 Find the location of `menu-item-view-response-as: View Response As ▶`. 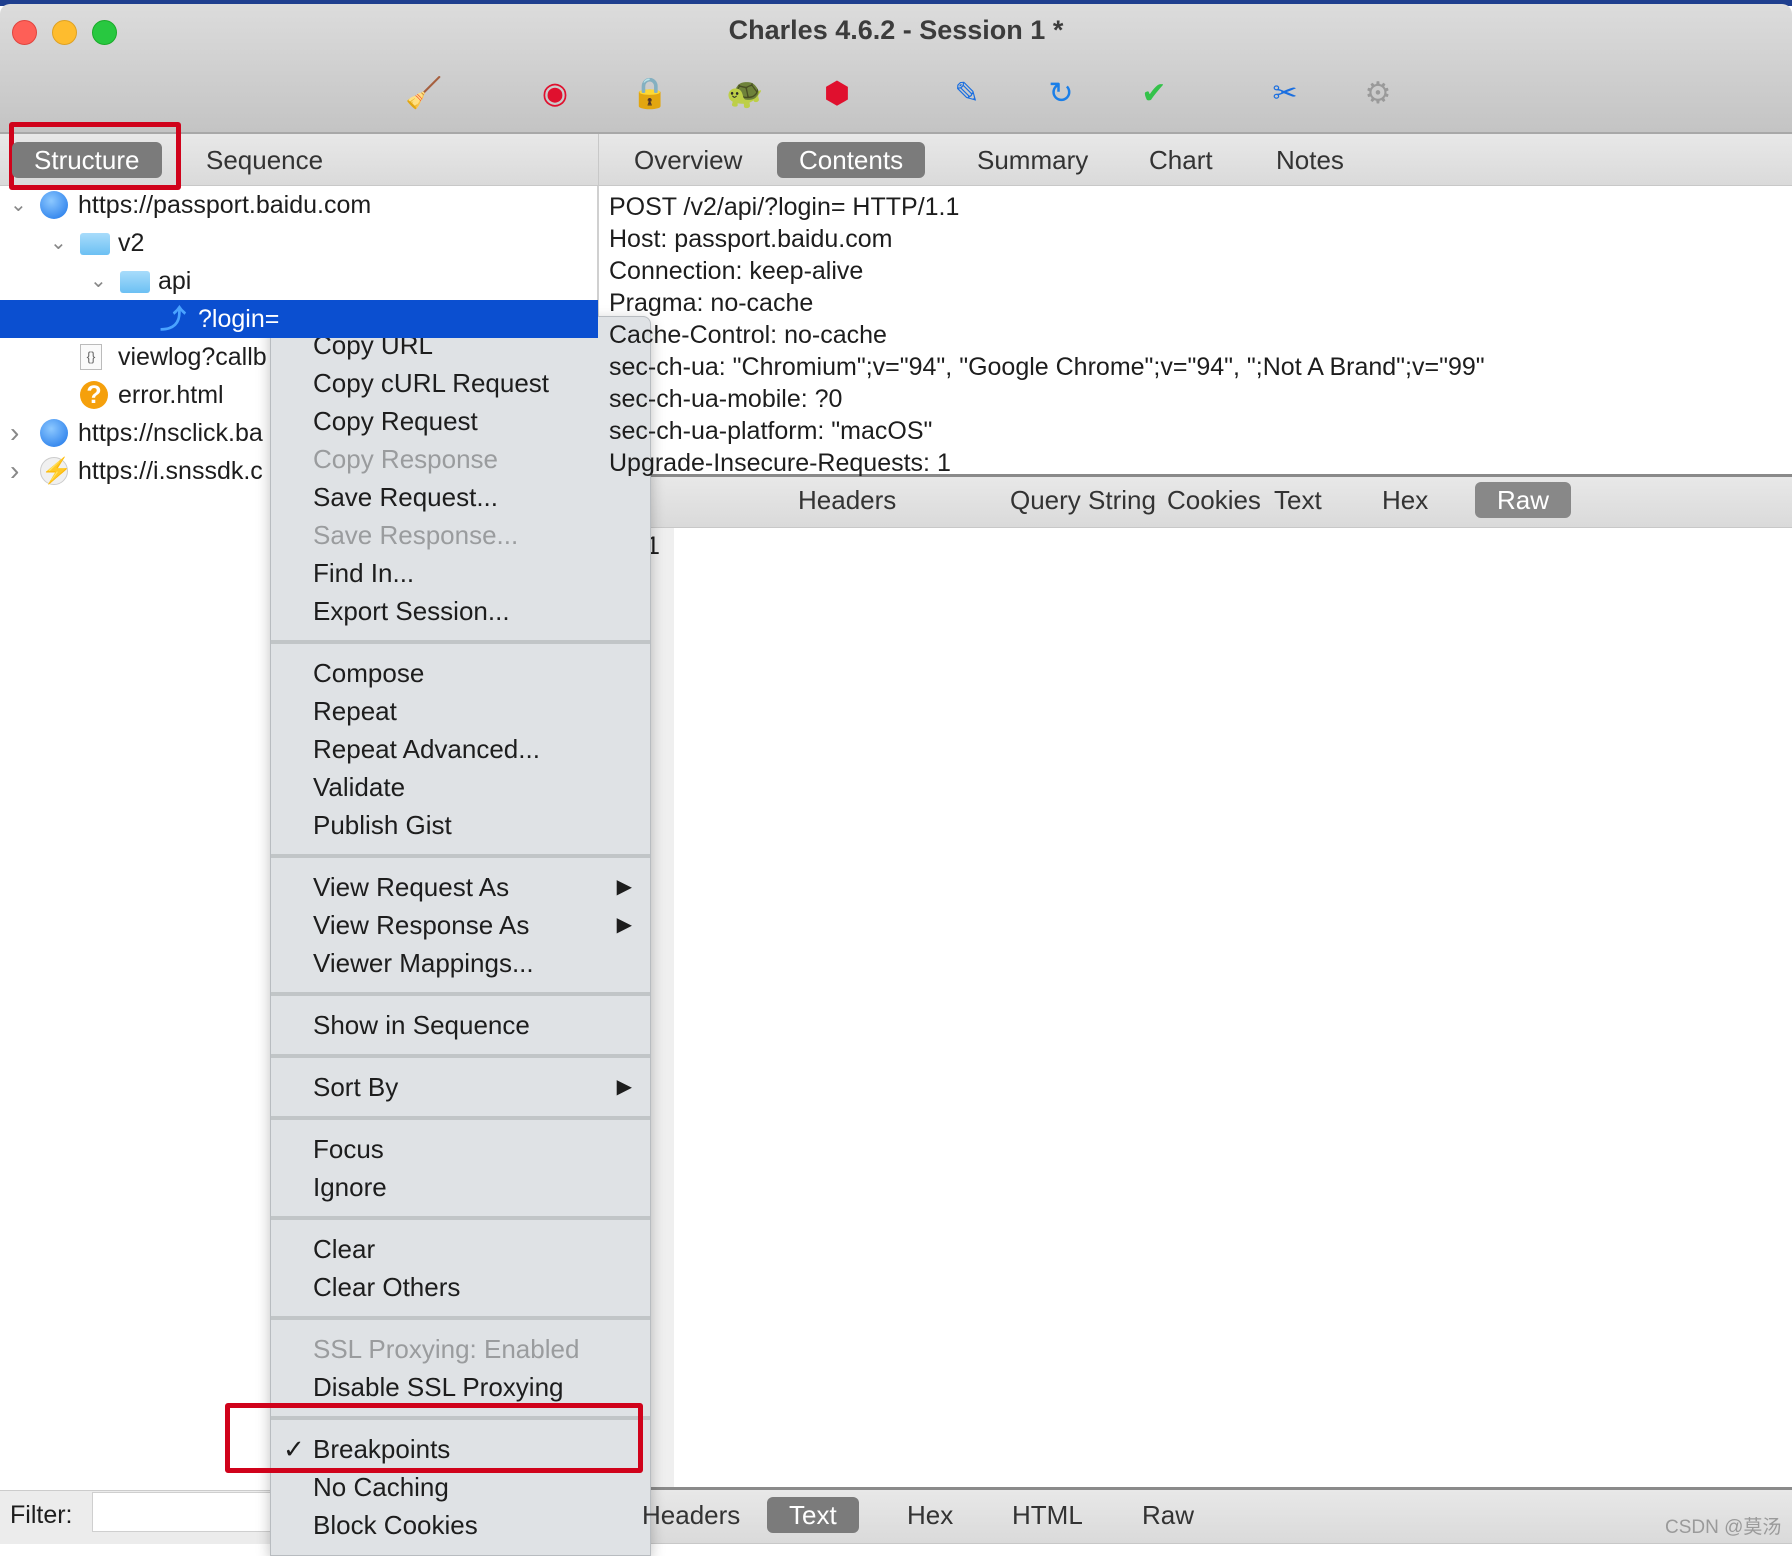

menu-item-view-response-as: View Response As ▶ is located at coordinates (460, 925).